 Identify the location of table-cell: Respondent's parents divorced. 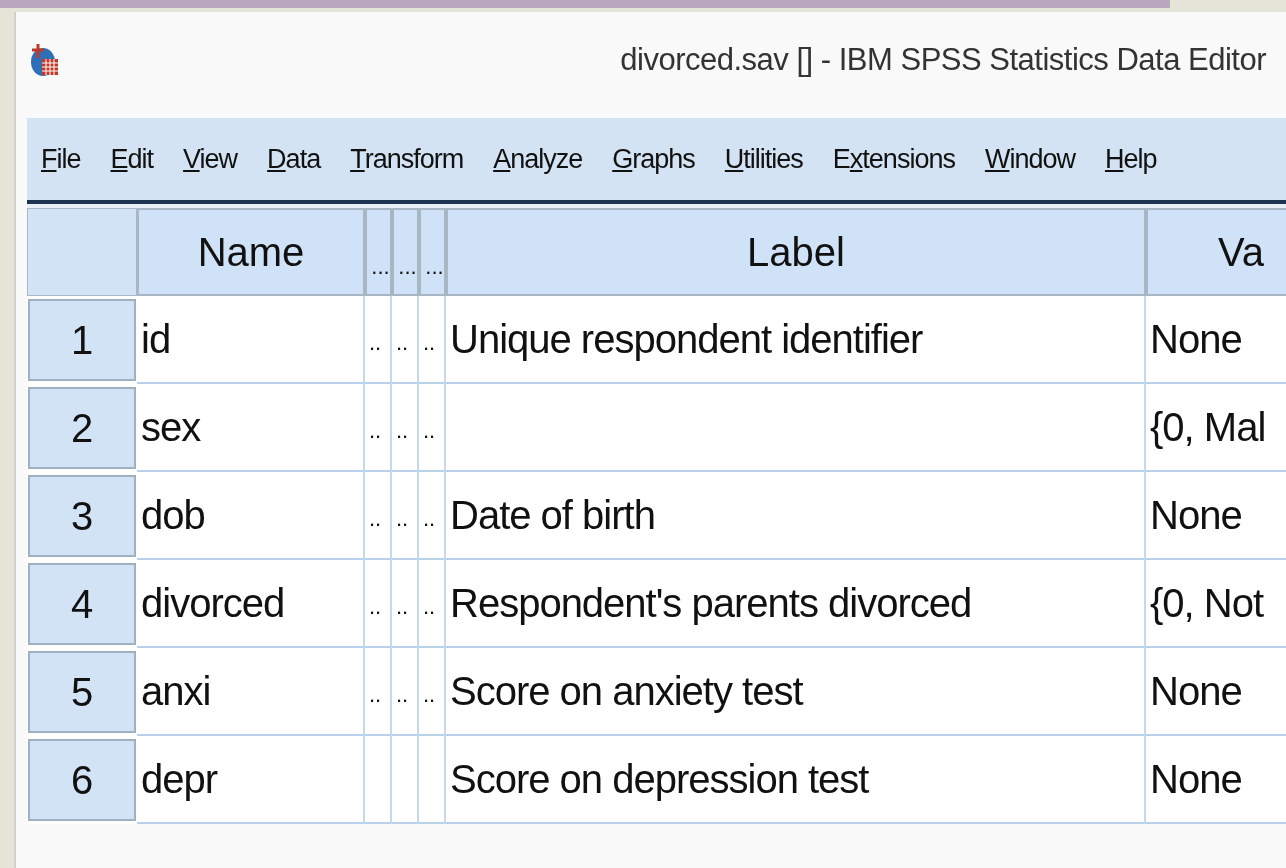
(796, 604).